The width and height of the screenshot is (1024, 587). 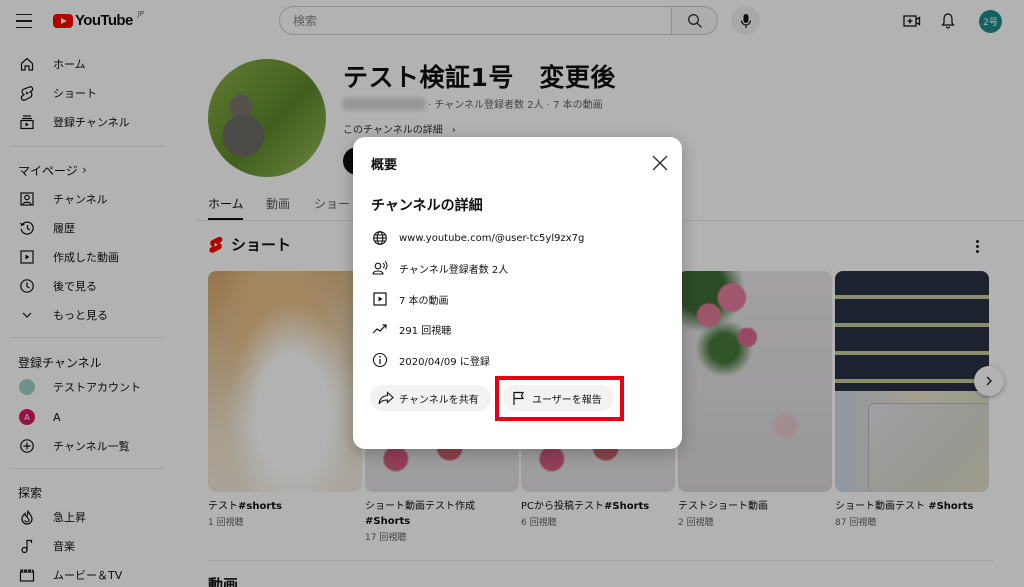 I want to click on detail-row-videos: 7 本の動画, so click(x=516, y=299).